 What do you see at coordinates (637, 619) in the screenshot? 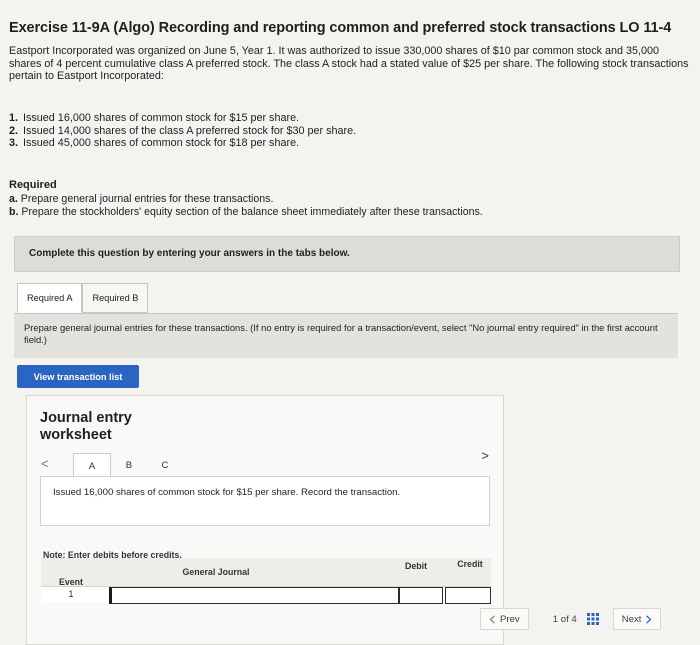
I see `next-button: Next` at bounding box center [637, 619].